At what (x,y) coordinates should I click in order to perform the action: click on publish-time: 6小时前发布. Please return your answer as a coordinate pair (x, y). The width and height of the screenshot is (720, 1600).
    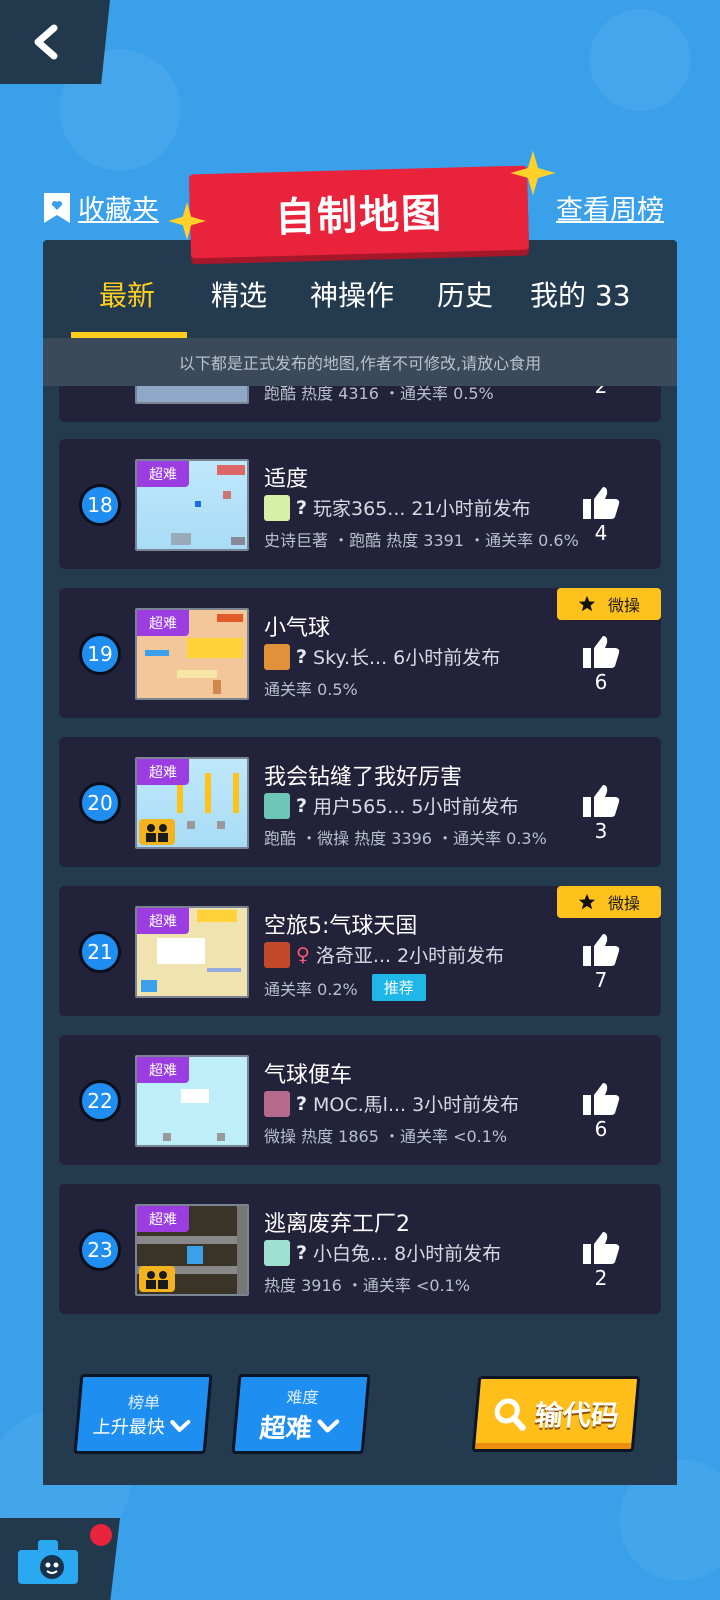
    Looking at the image, I should click on (447, 658).